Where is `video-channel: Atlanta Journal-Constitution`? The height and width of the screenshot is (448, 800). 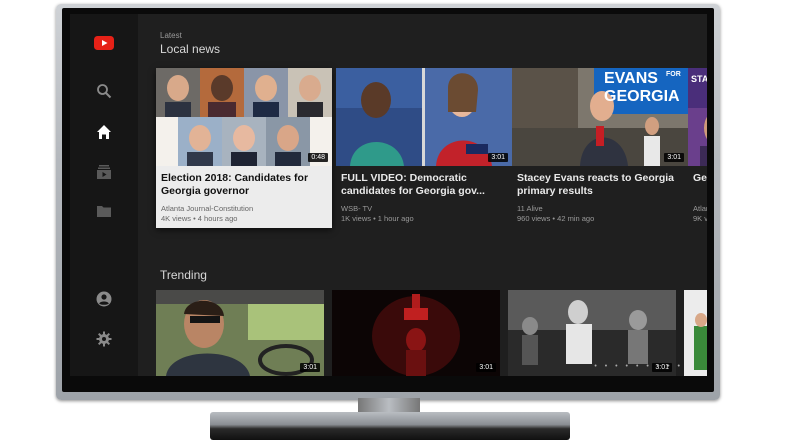
video-channel: Atlanta Journal-Constitution is located at coordinates (207, 208).